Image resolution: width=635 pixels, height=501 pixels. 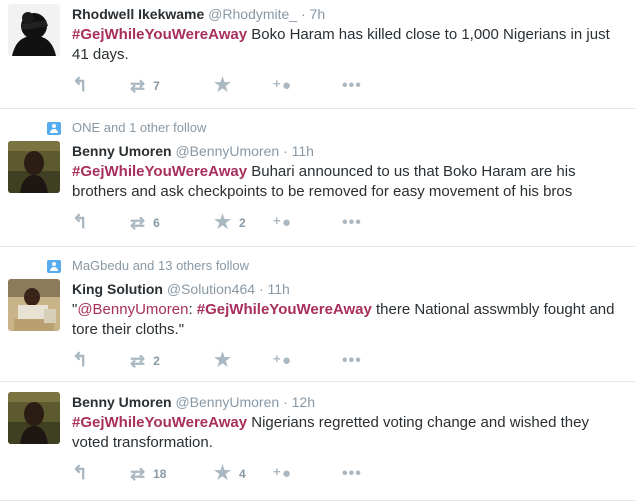 What do you see at coordinates (117, 289) in the screenshot?
I see `fullname: King Solution` at bounding box center [117, 289].